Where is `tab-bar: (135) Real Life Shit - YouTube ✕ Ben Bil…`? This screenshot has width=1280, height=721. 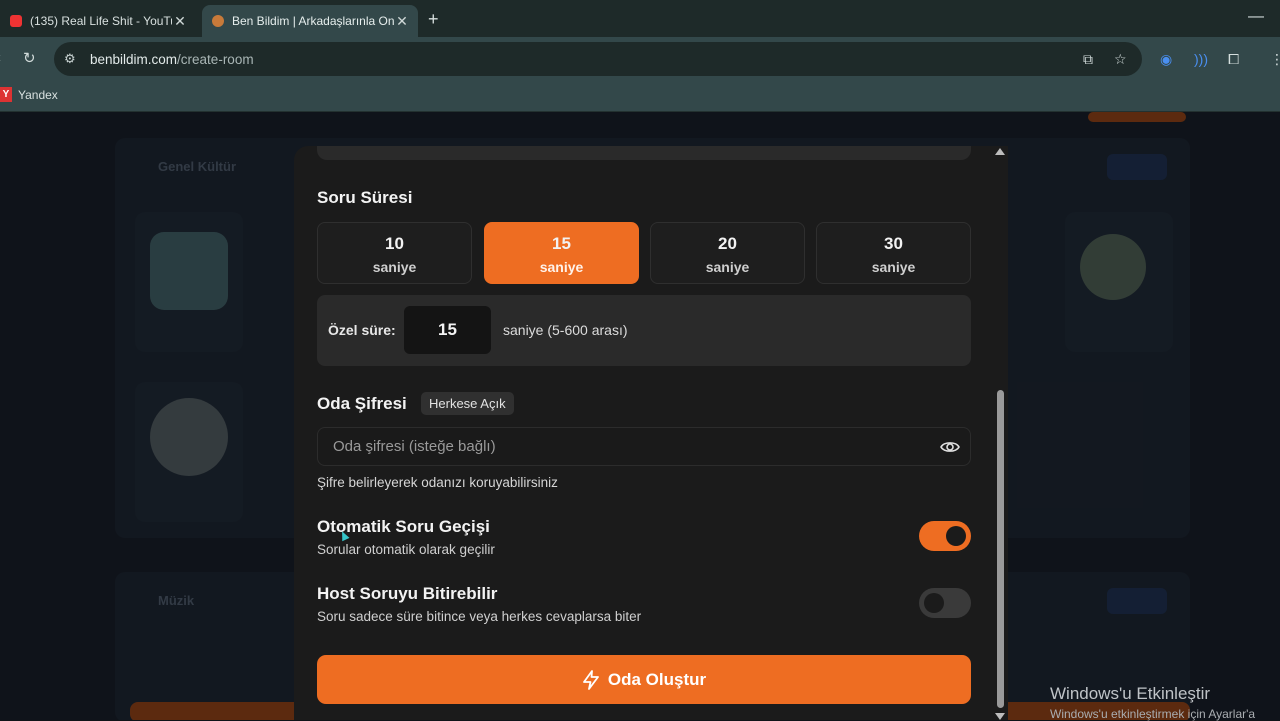 tab-bar: (135) Real Life Shit - YouTube ✕ Ben Bil… is located at coordinates (640, 18).